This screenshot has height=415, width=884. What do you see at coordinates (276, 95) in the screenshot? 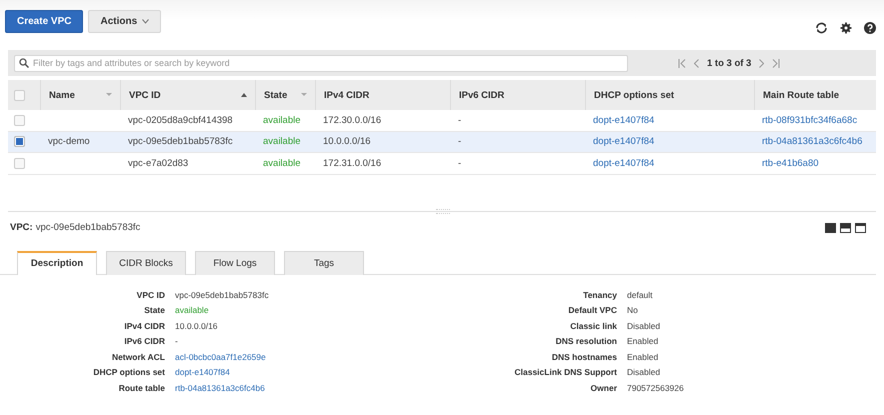
I see `column-header: State` at bounding box center [276, 95].